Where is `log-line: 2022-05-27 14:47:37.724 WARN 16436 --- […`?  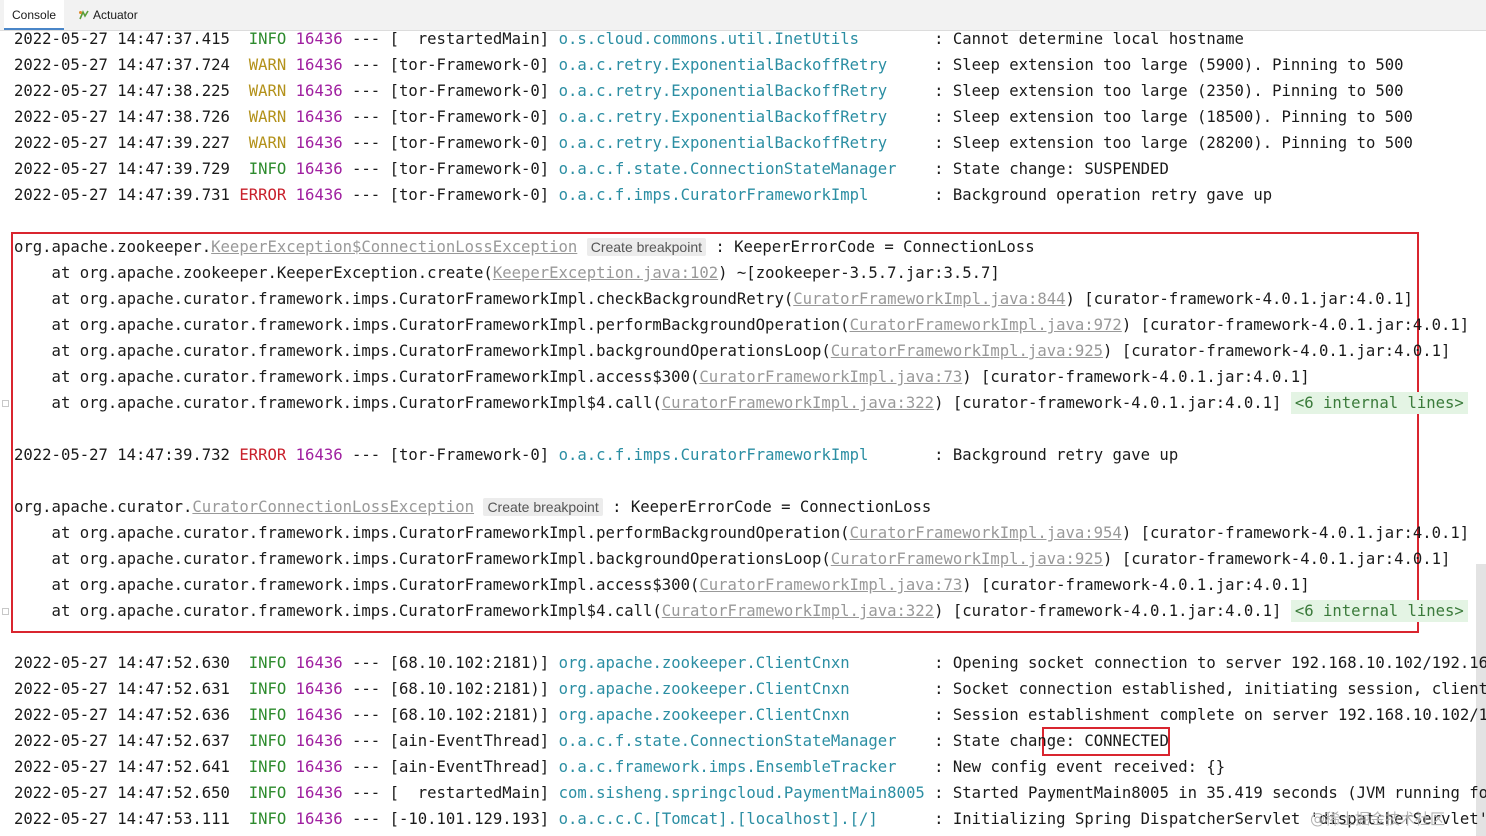
log-line: 2022-05-27 14:47:37.724 WARN 16436 --- [… is located at coordinates (709, 65).